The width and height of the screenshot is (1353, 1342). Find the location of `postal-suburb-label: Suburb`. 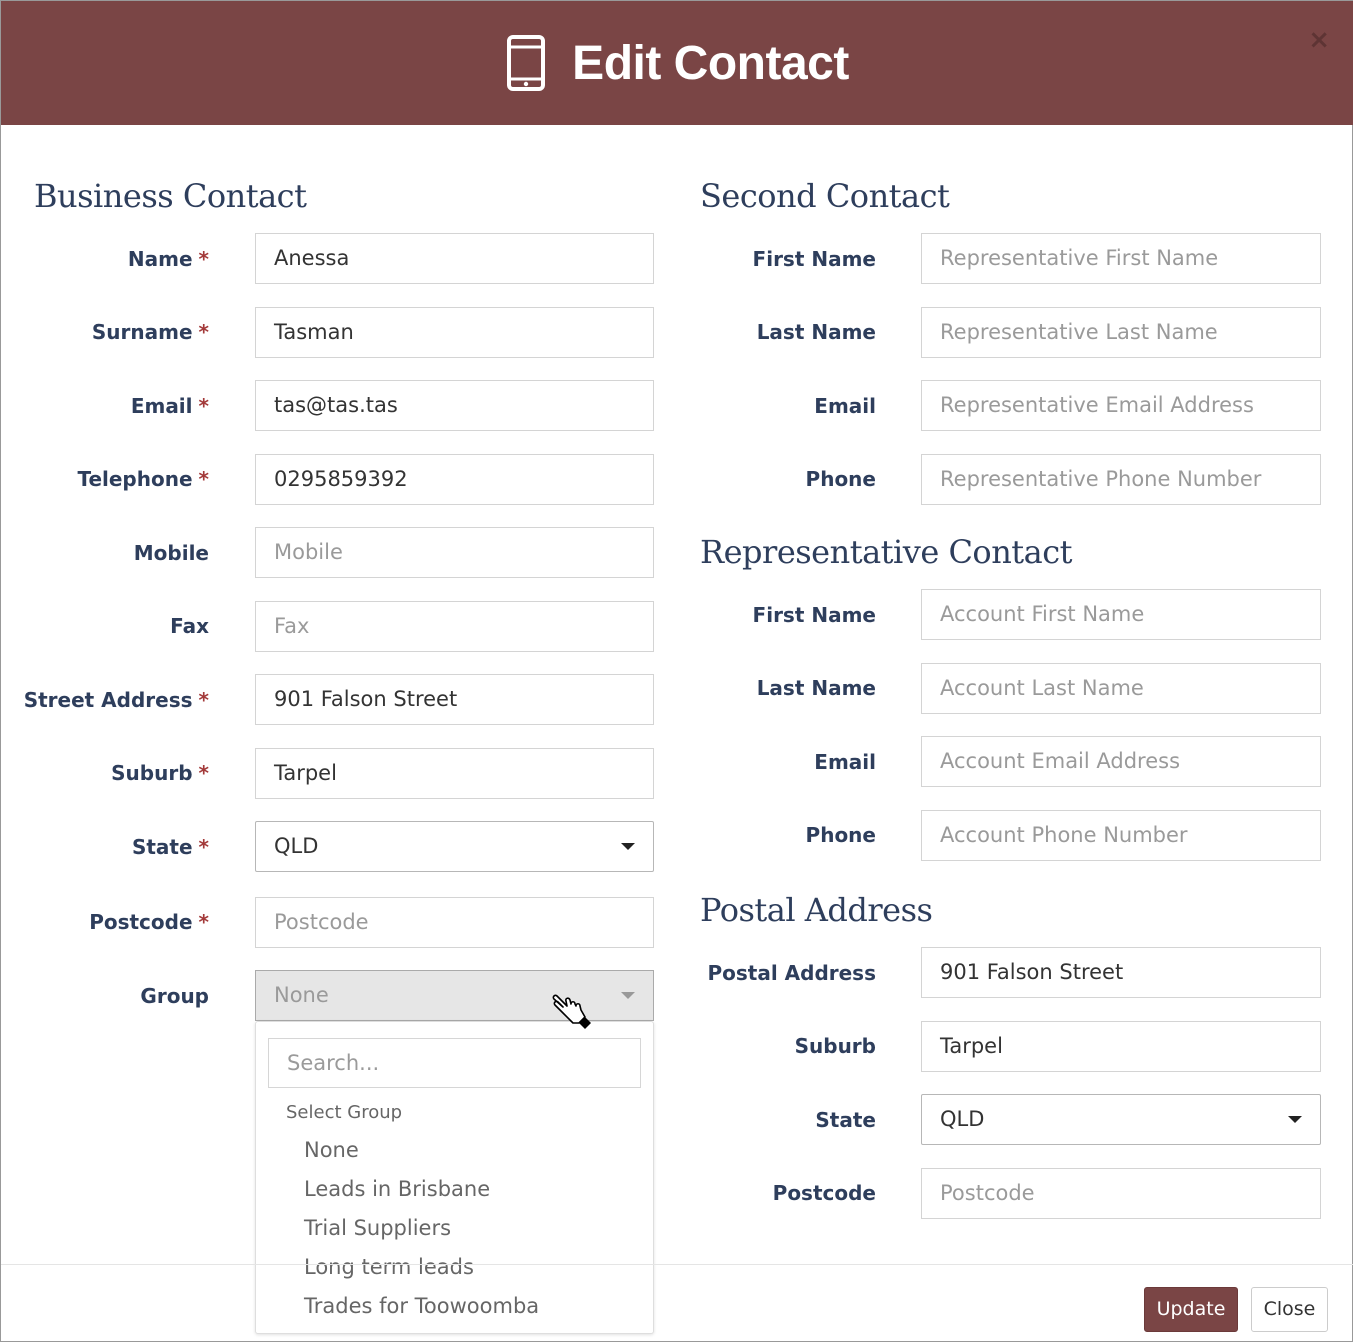

postal-suburb-label: Suburb is located at coordinates (835, 1046).